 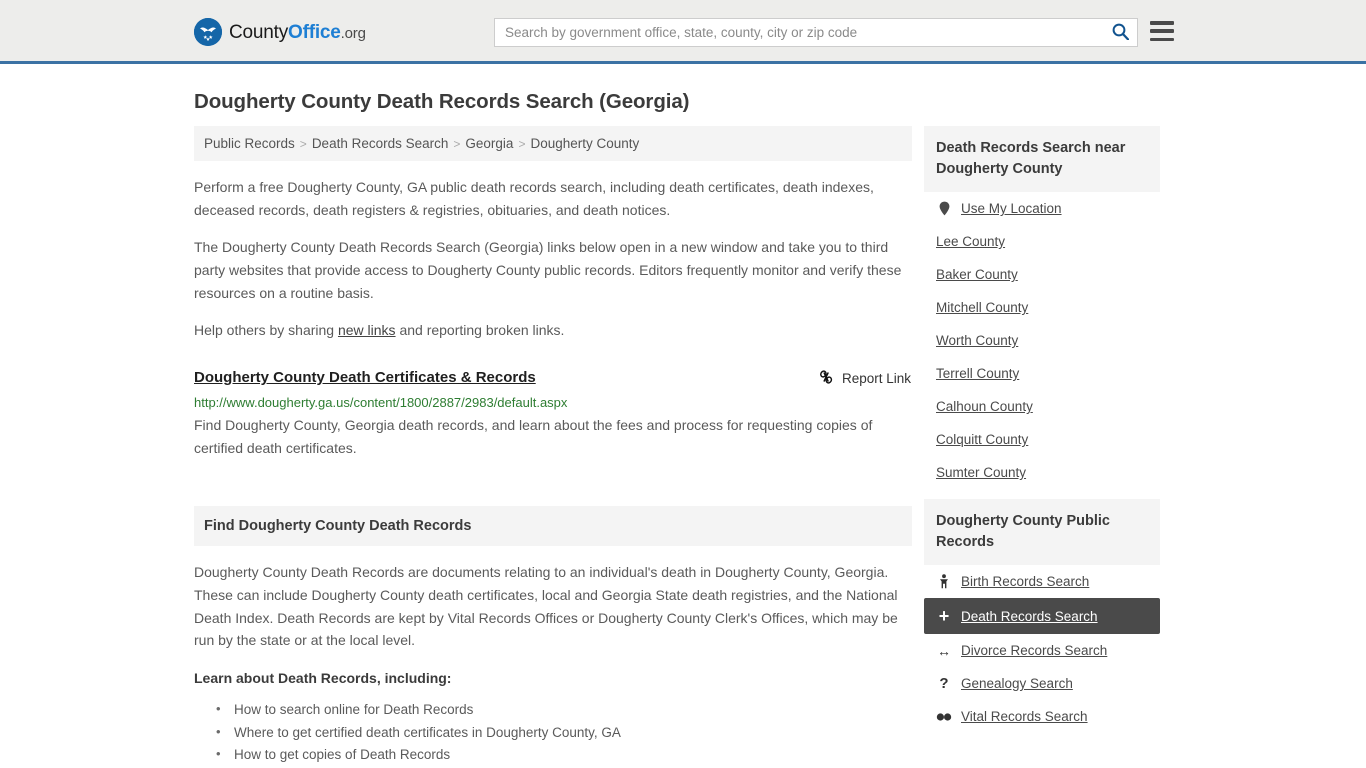 I want to click on child-icon, so click(x=944, y=581).